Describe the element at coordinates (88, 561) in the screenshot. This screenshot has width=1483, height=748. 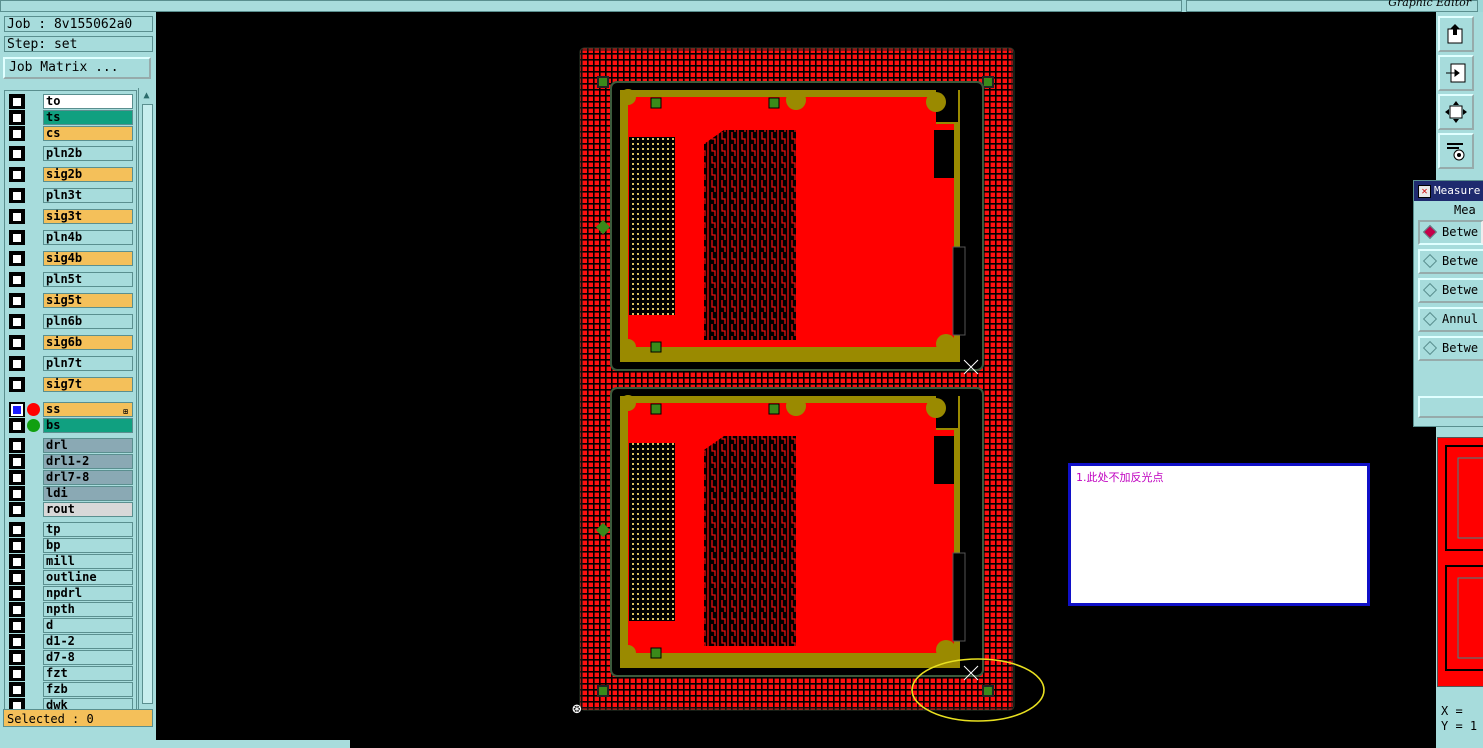
I see `layer-name: mill` at that location.